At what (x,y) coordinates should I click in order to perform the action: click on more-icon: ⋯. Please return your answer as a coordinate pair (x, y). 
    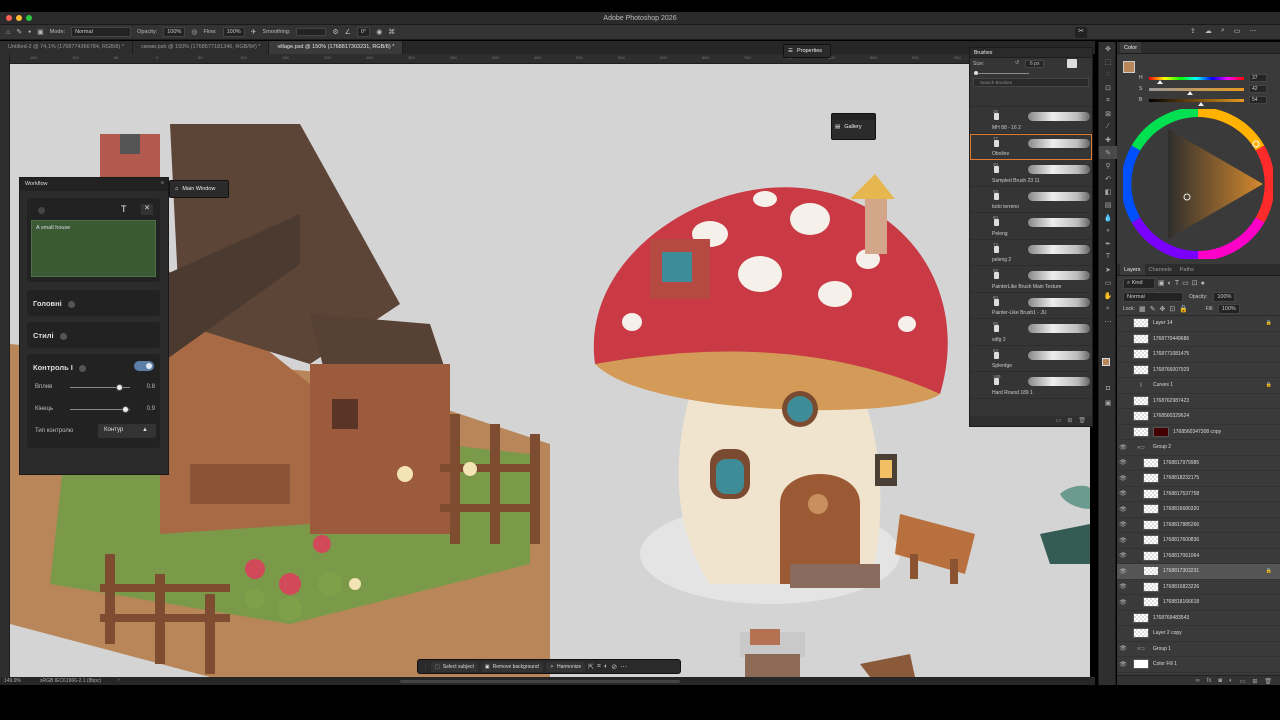
    Looking at the image, I should click on (1252, 31).